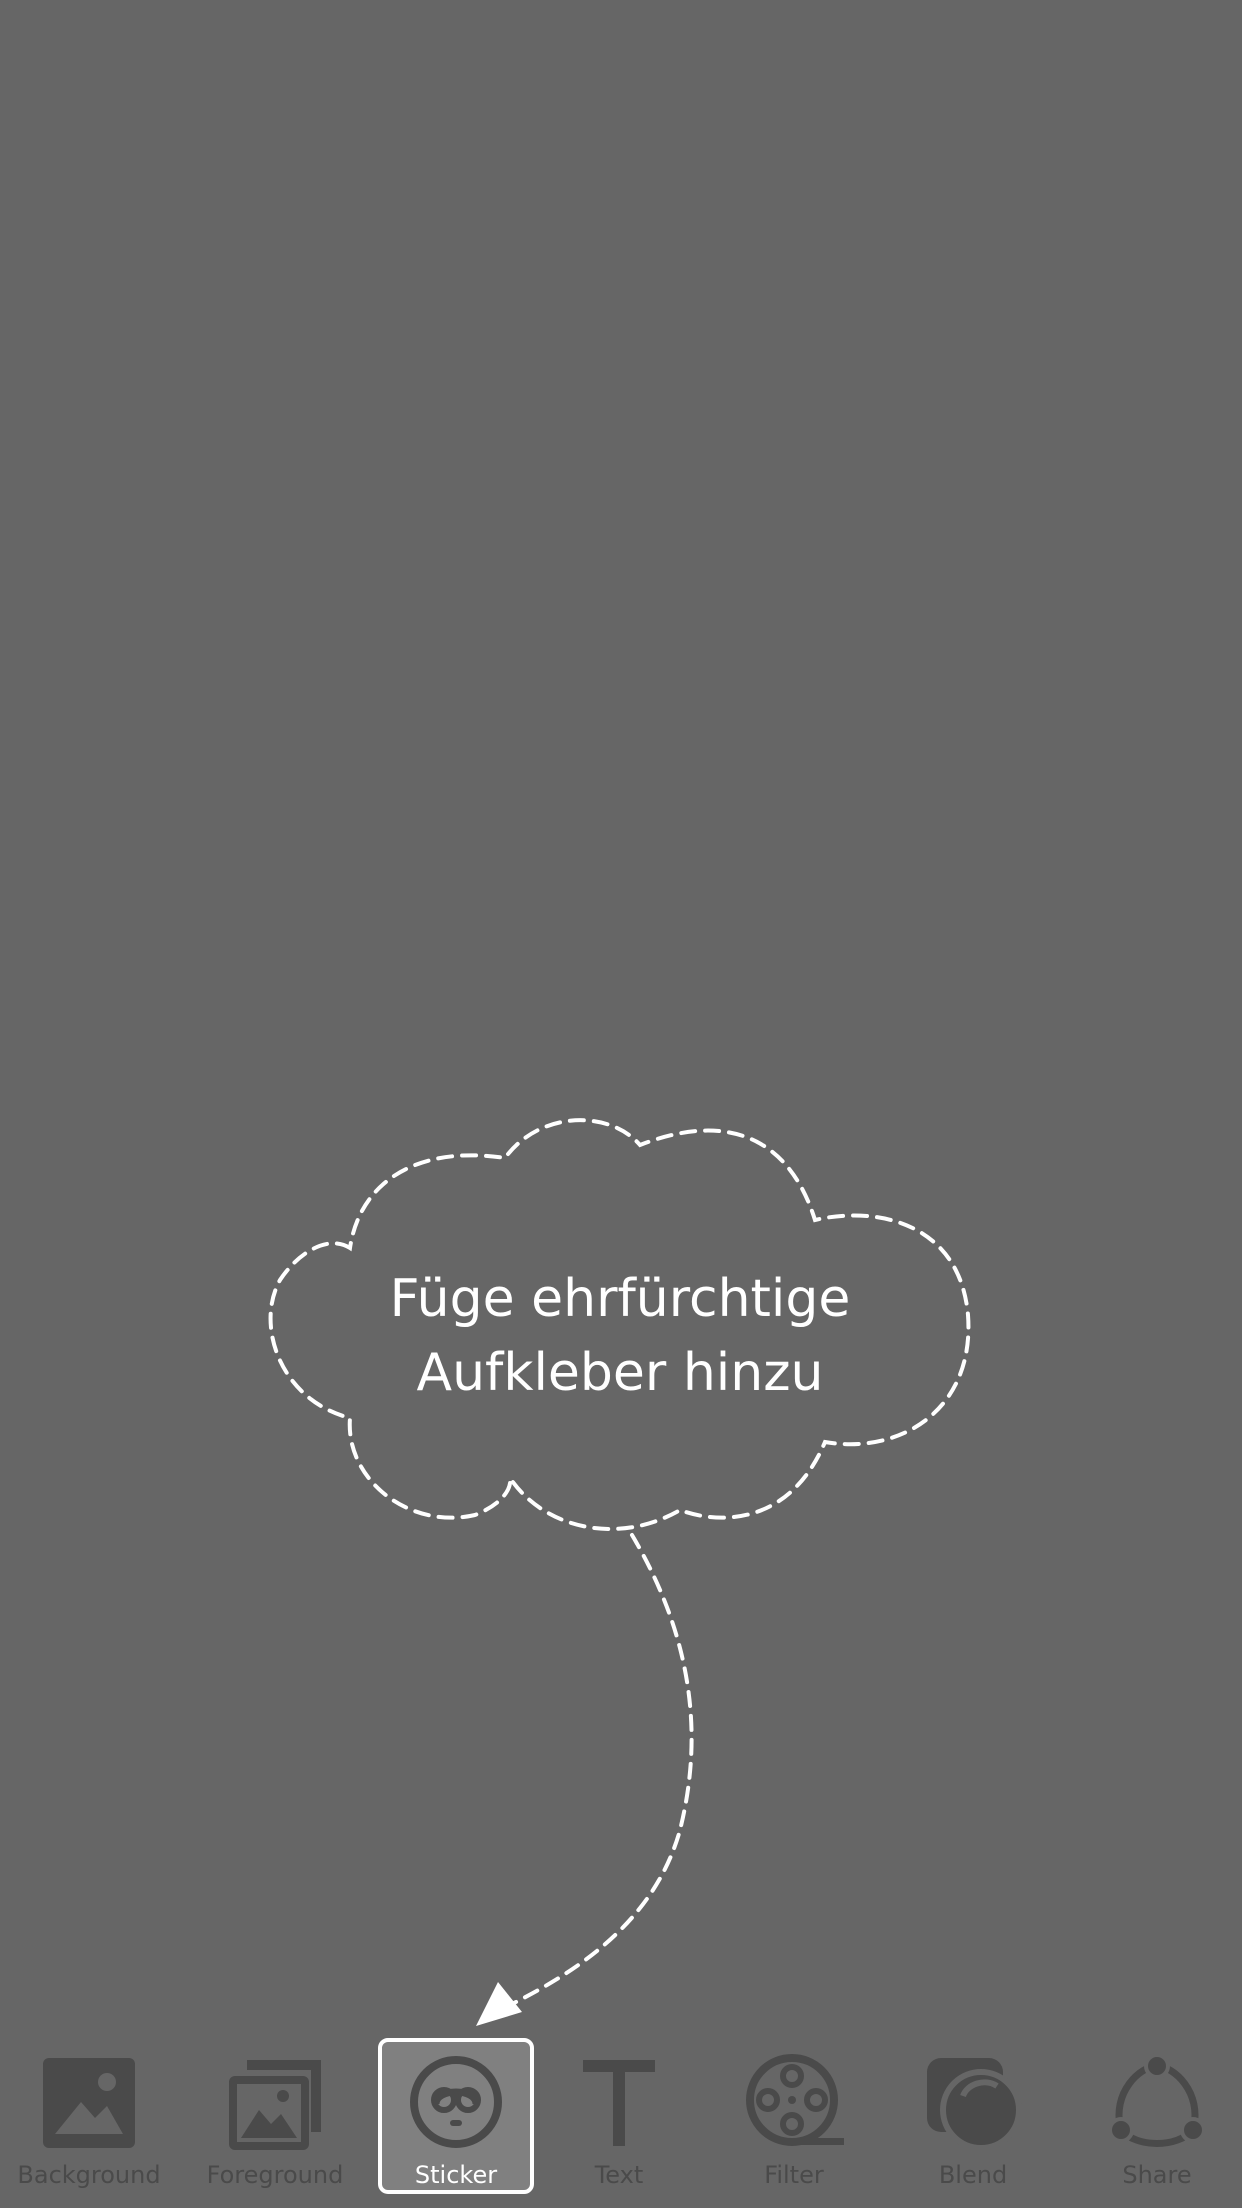 This screenshot has height=2208, width=1242. Describe the element at coordinates (795, 2100) in the screenshot. I see `film-reel-icon` at that location.